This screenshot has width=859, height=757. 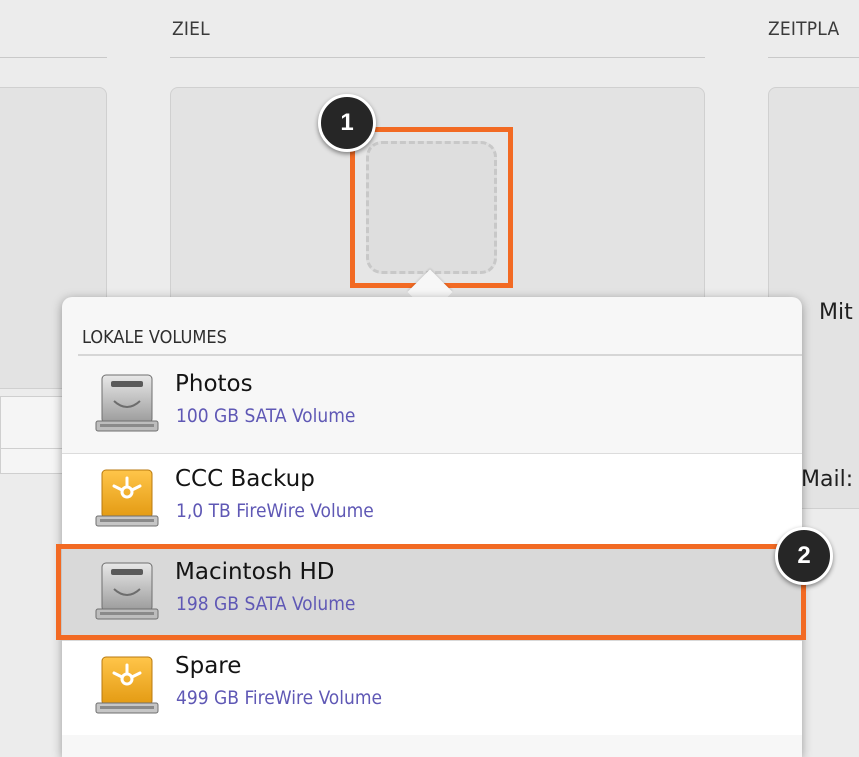 I want to click on volume-detail: 100 GB SATA Volume, so click(x=266, y=416).